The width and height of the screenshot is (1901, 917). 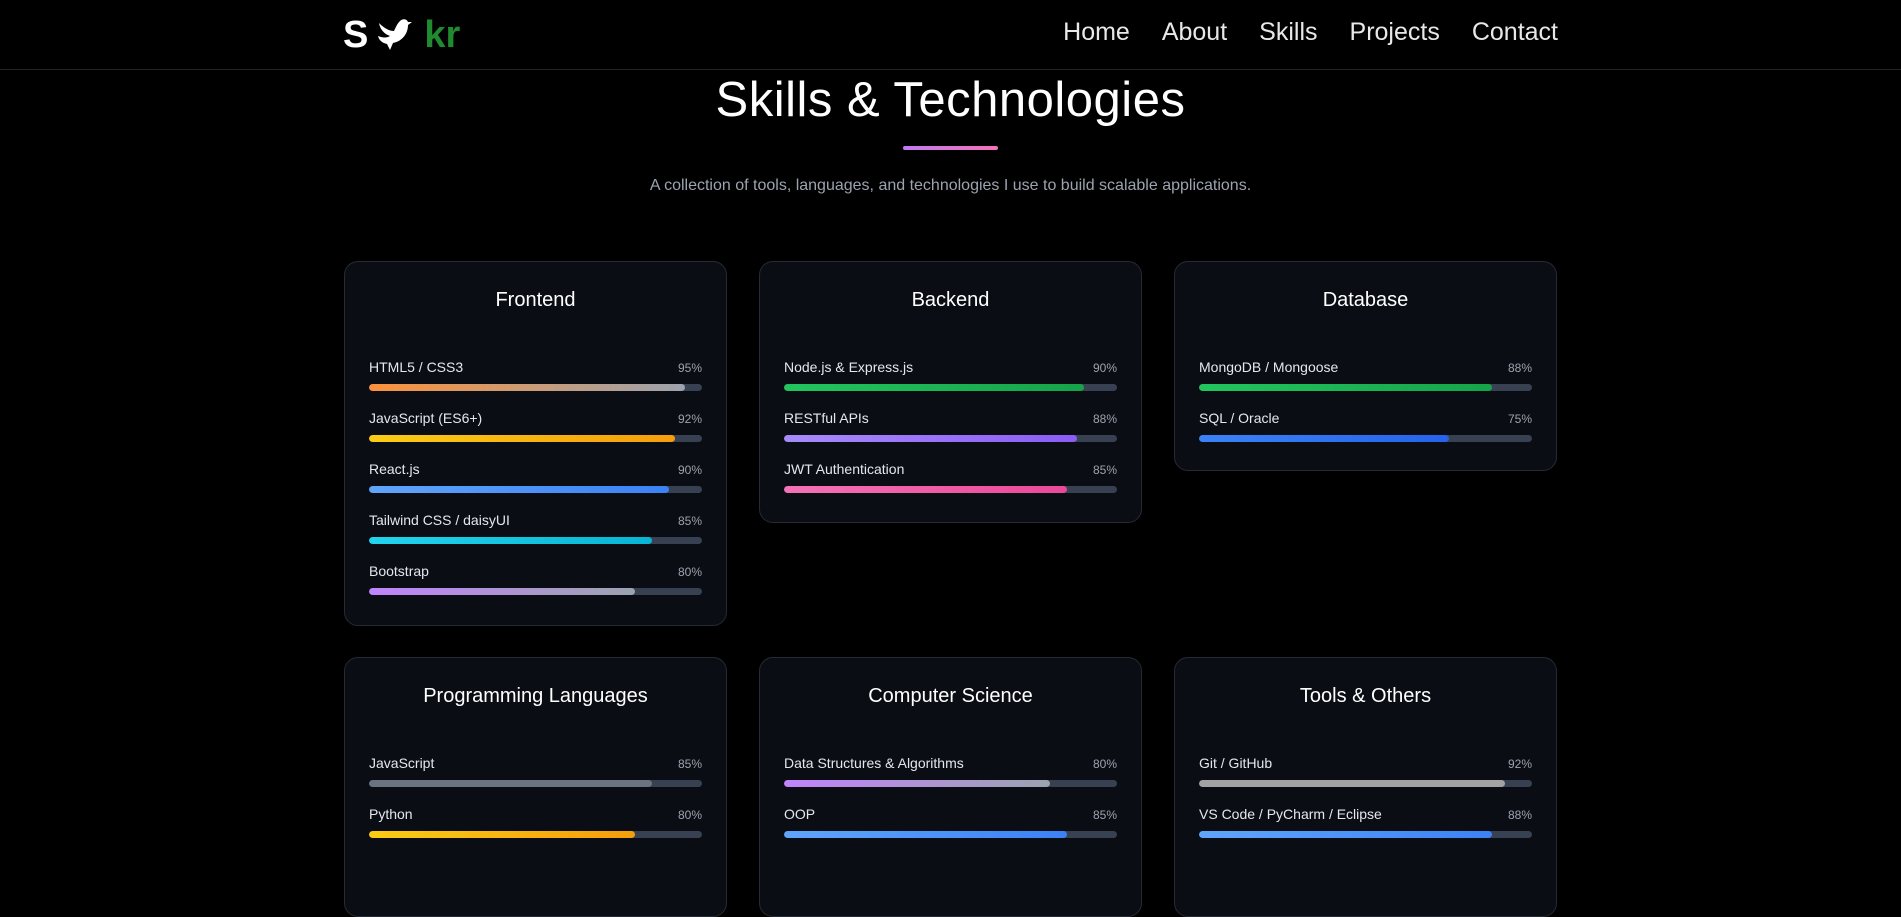 I want to click on skill-item: JavaScript (ES6+) 92%, so click(x=535, y=435).